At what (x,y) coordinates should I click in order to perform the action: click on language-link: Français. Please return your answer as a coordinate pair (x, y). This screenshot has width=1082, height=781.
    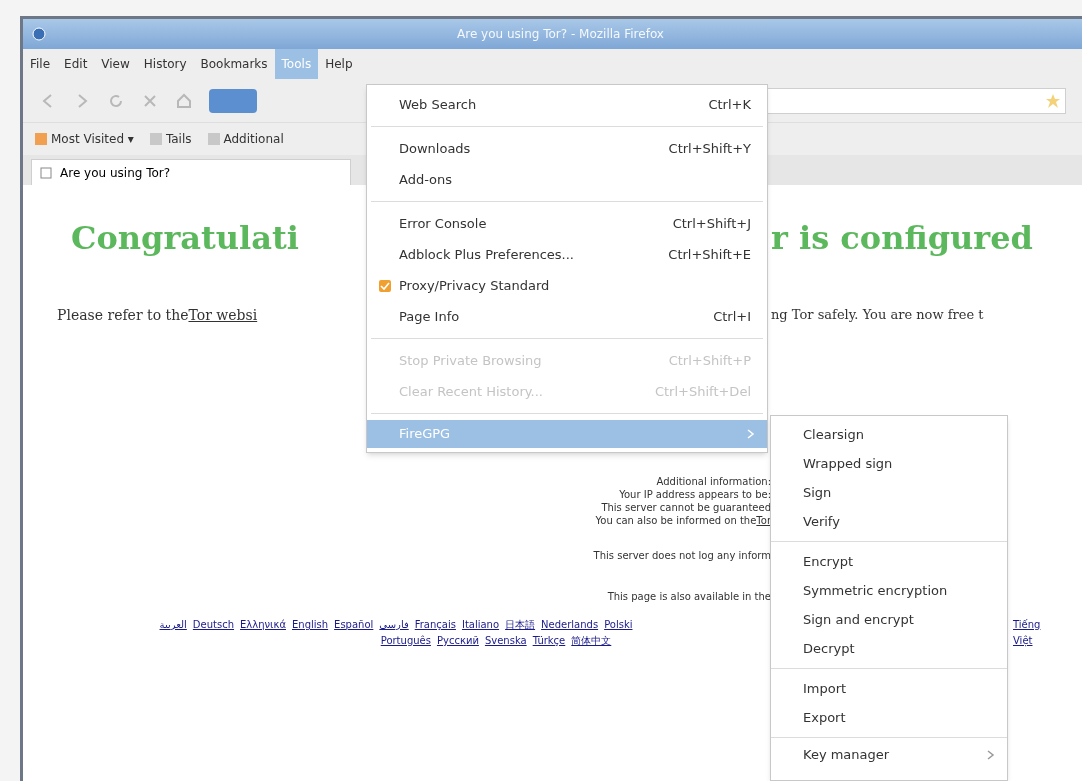
    Looking at the image, I should click on (435, 625).